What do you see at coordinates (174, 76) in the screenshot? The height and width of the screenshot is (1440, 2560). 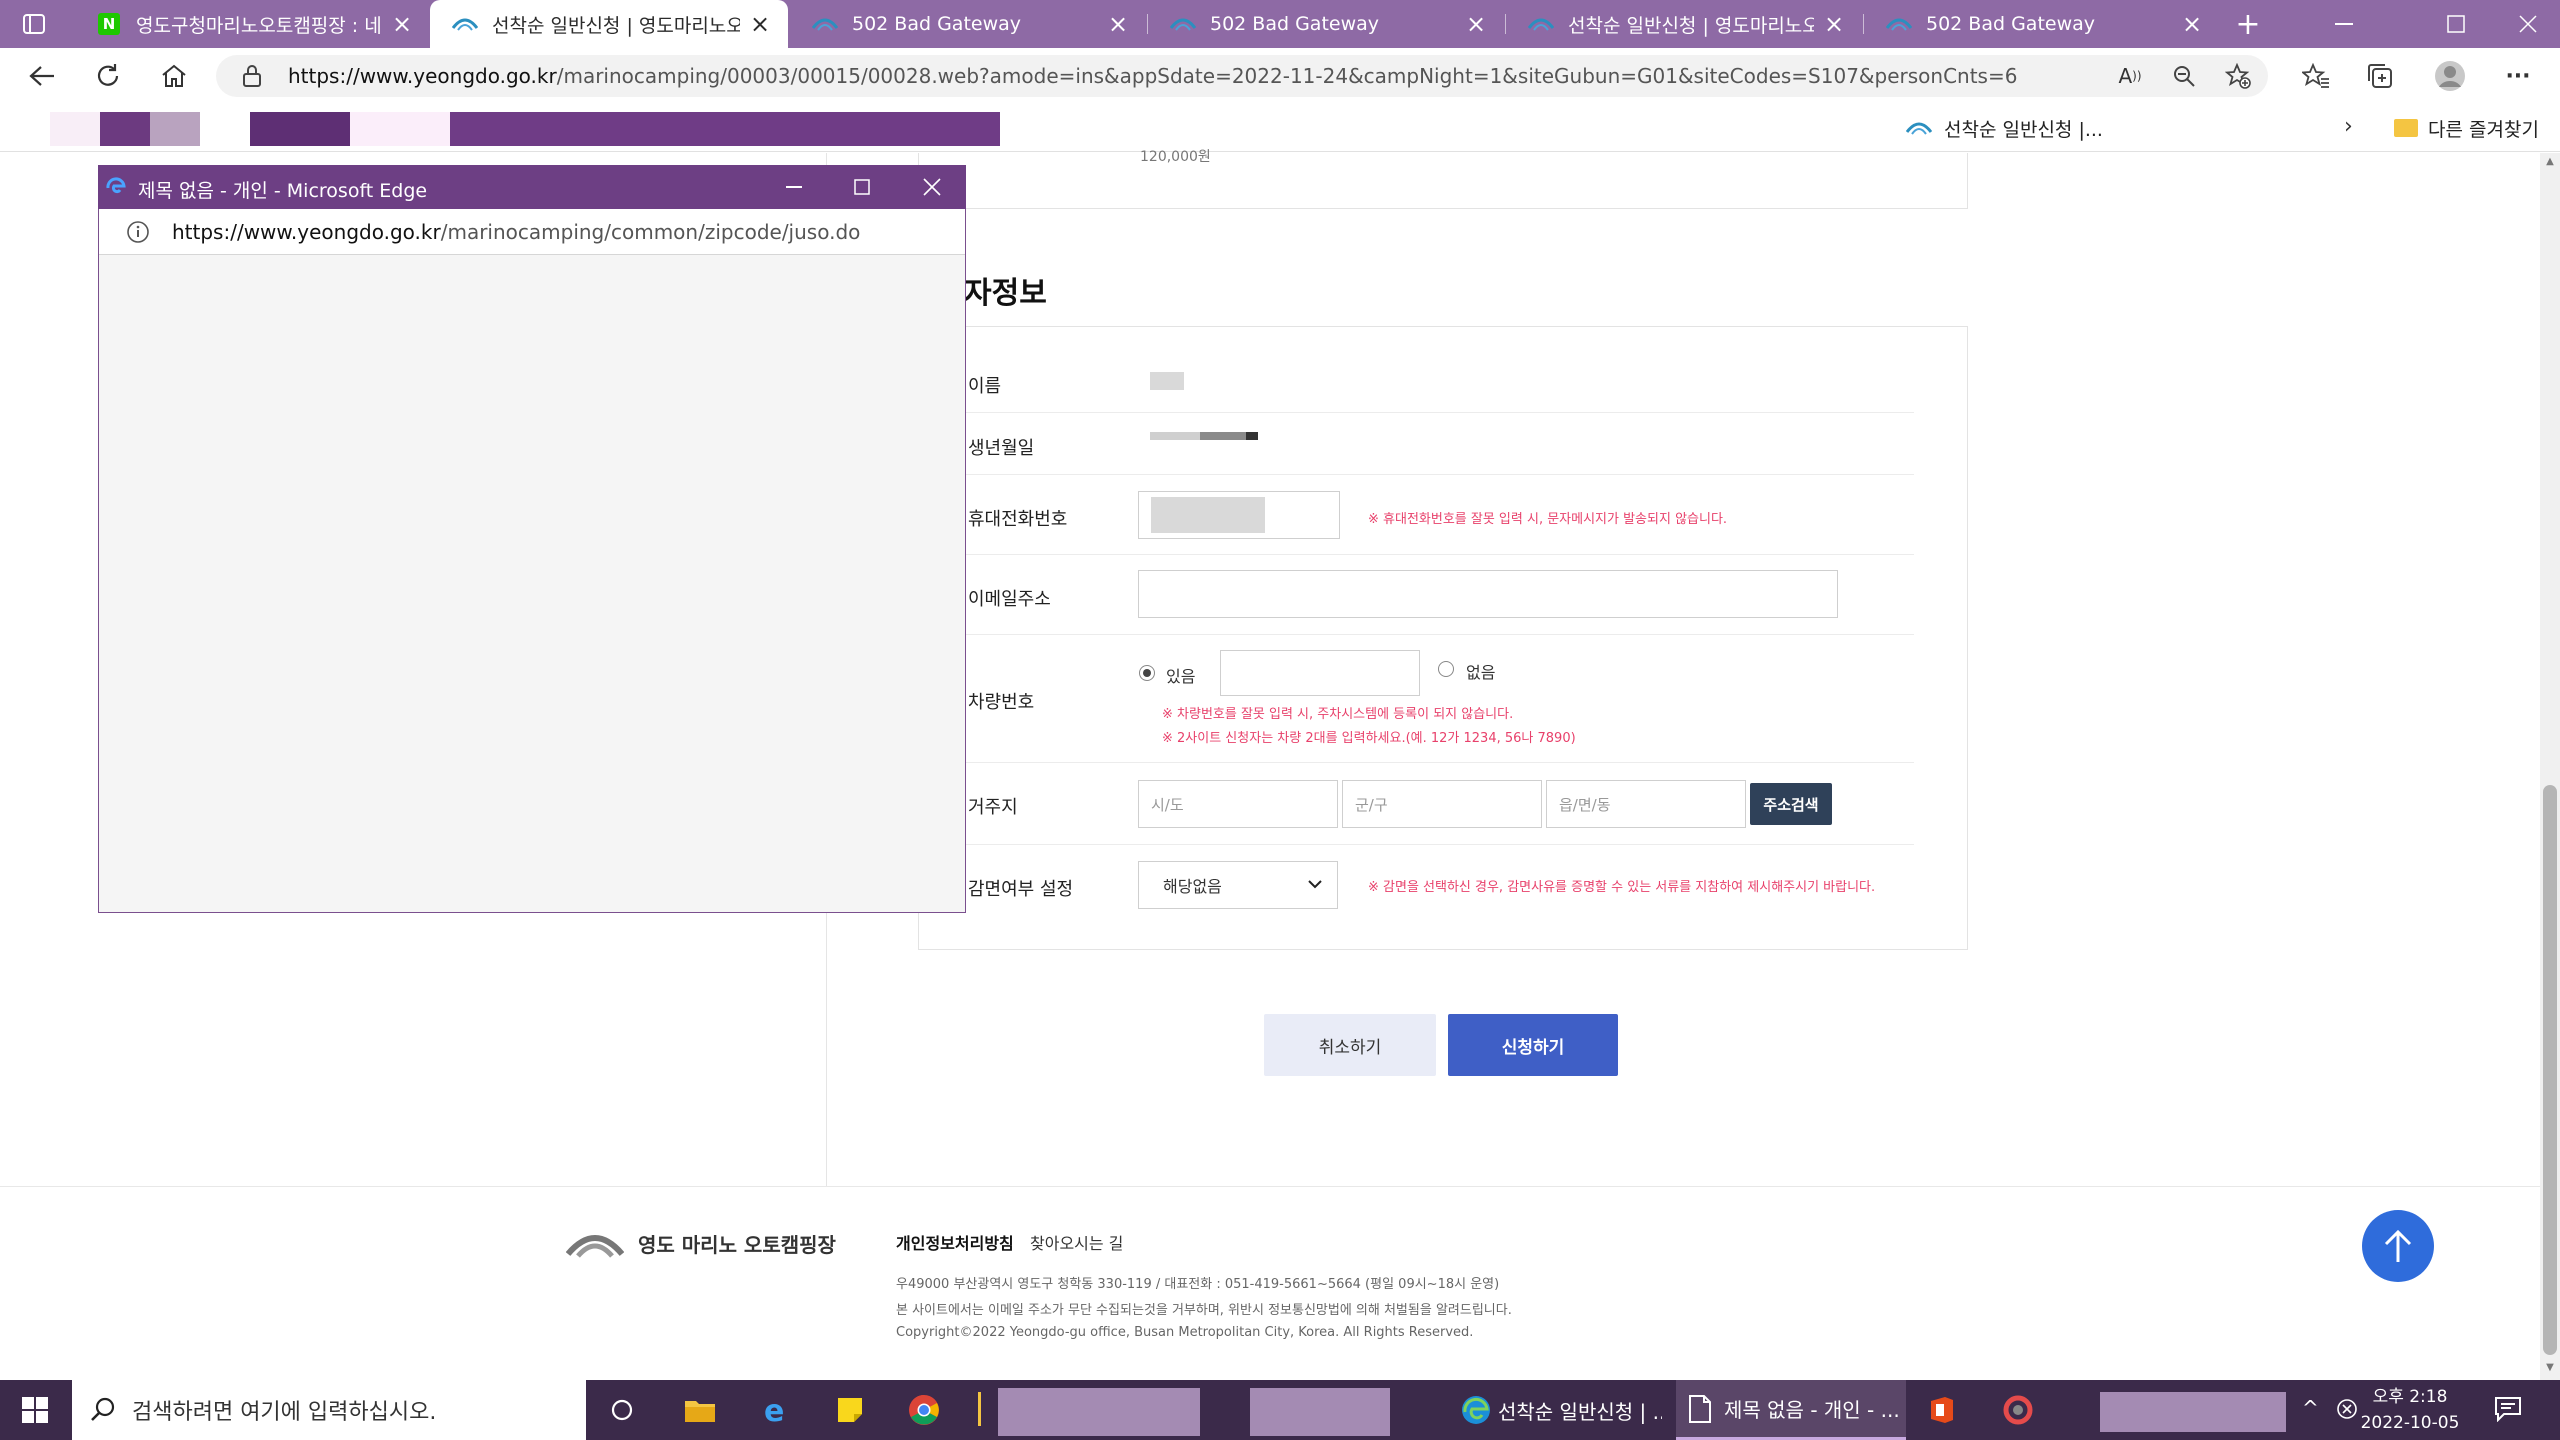 I see `home-icon` at bounding box center [174, 76].